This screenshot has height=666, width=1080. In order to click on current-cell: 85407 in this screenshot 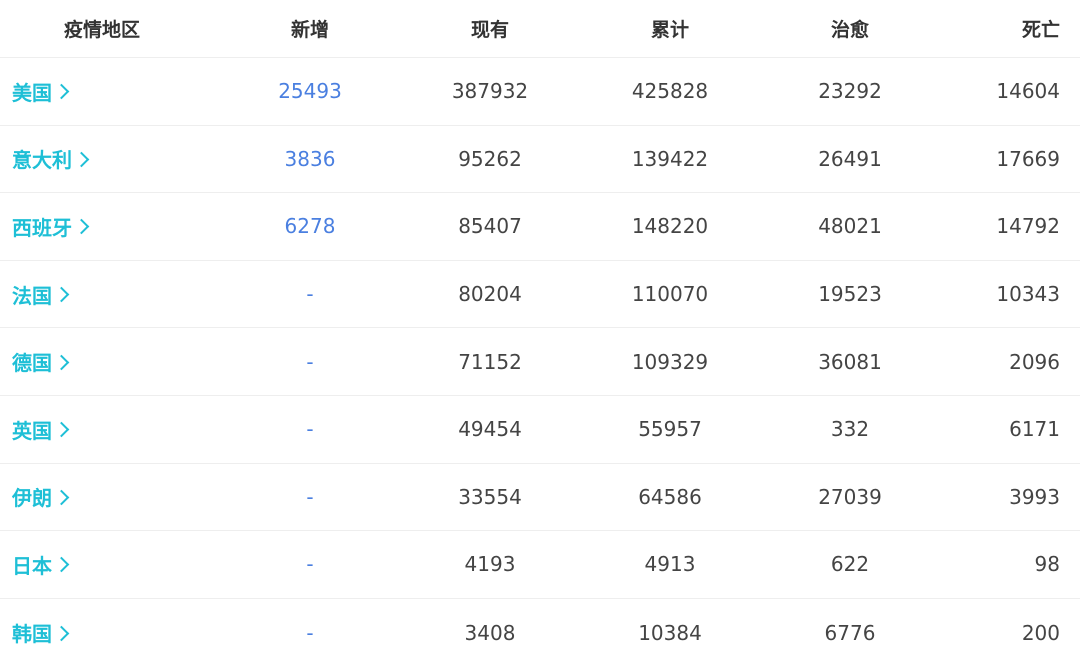, I will do `click(490, 226)`.